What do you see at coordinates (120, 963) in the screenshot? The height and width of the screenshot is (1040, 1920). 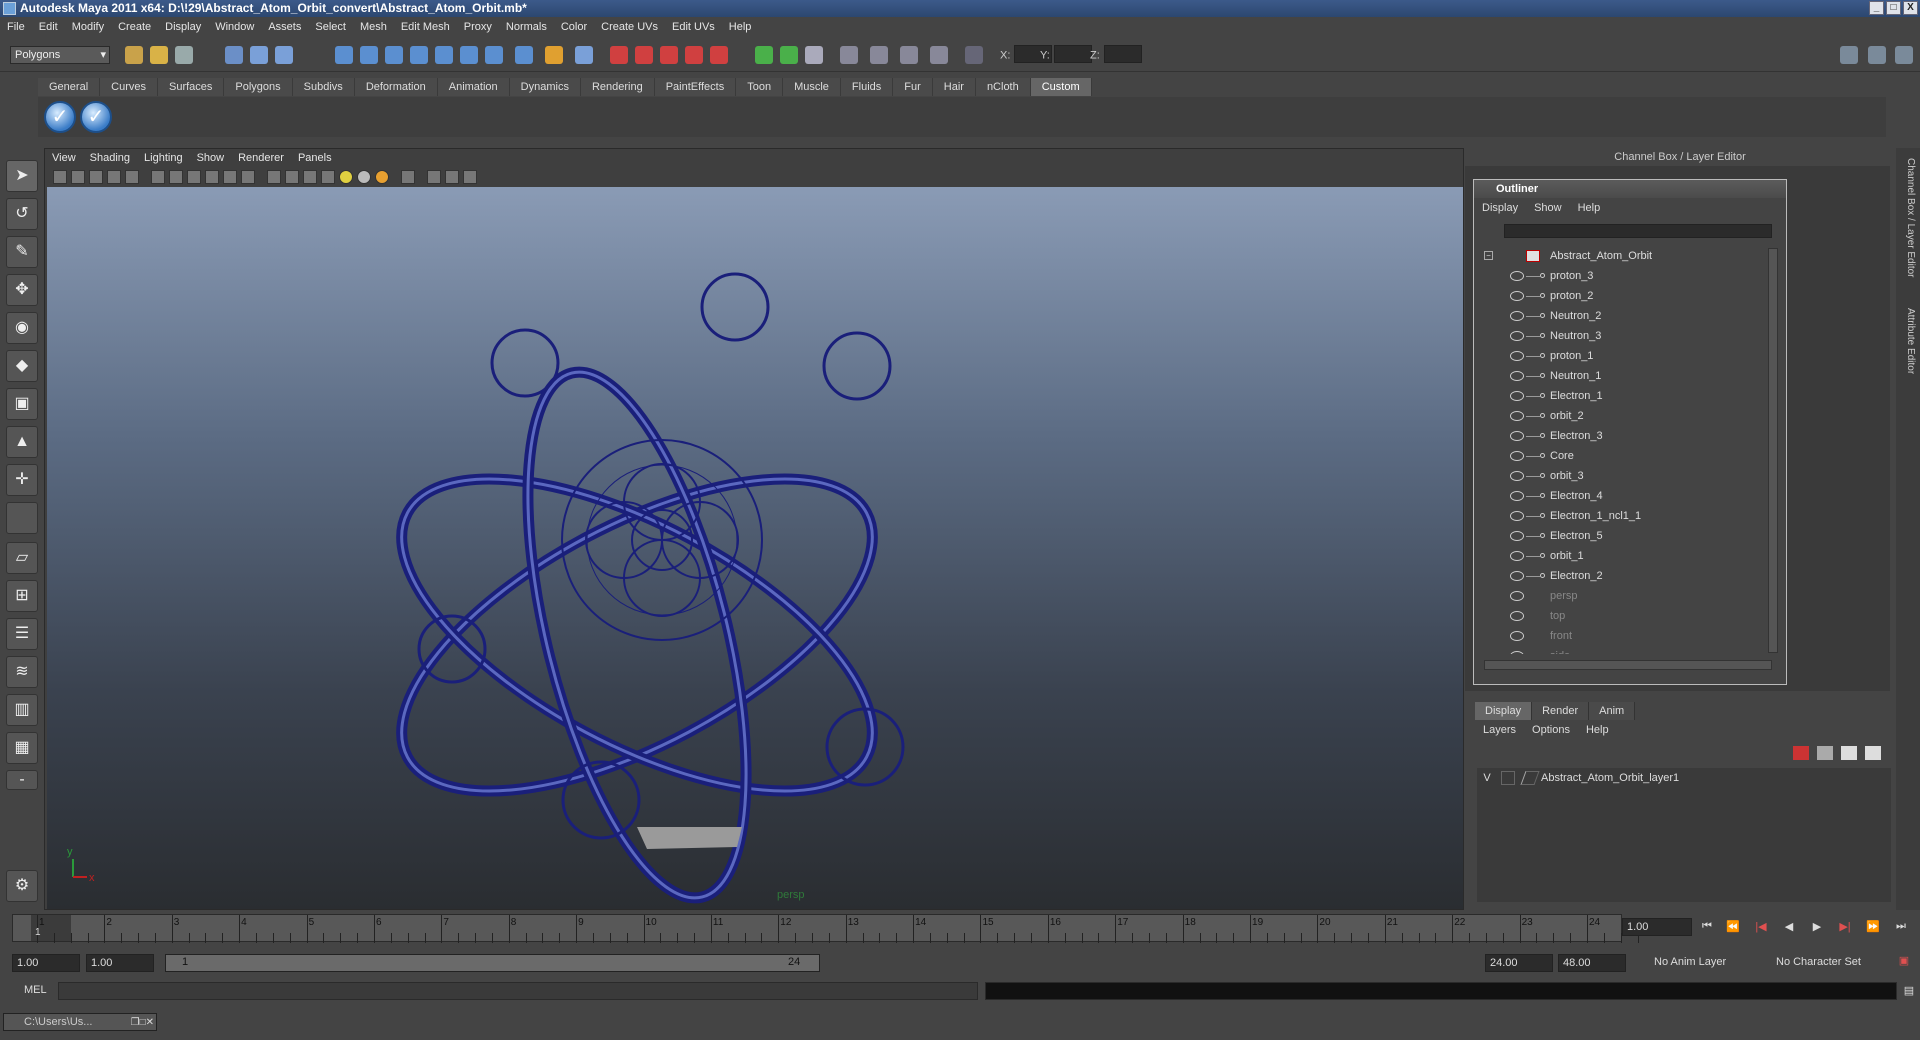 I see `playback-start-field: 1.00` at bounding box center [120, 963].